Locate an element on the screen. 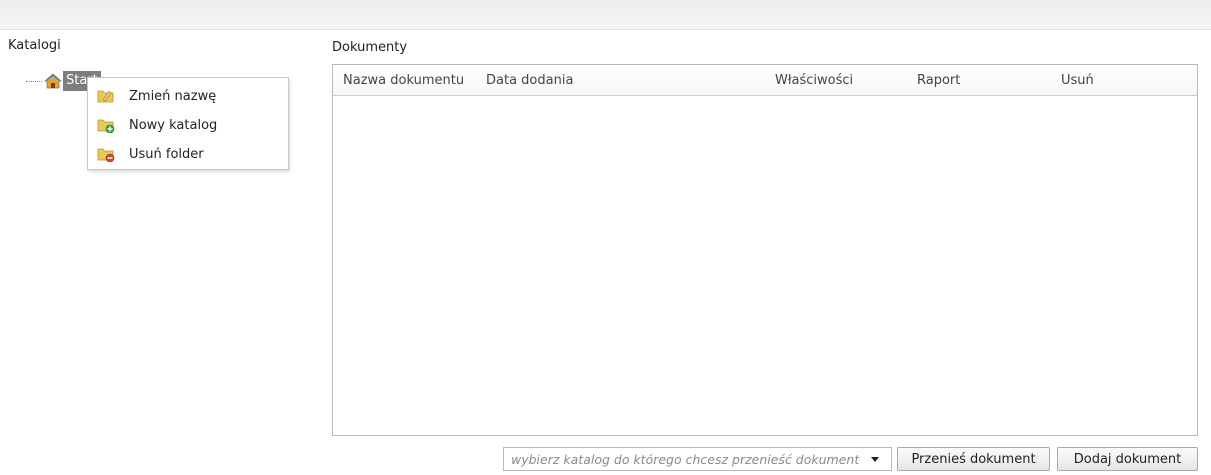  catalogs-title: Katalogi is located at coordinates (34, 45).